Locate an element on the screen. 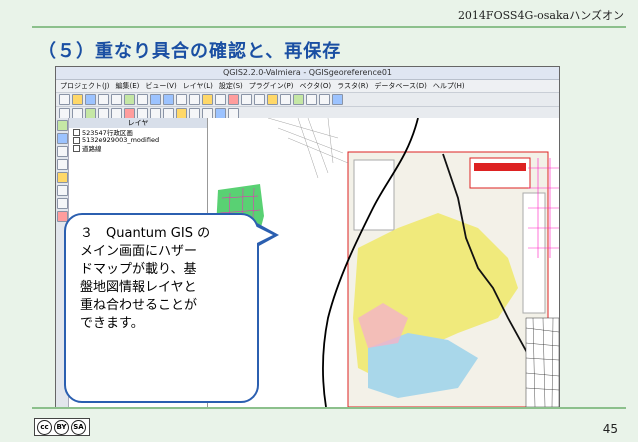 This screenshot has width=638, height=442. callout-line: ３ Quantum GIS の is located at coordinates (145, 233).